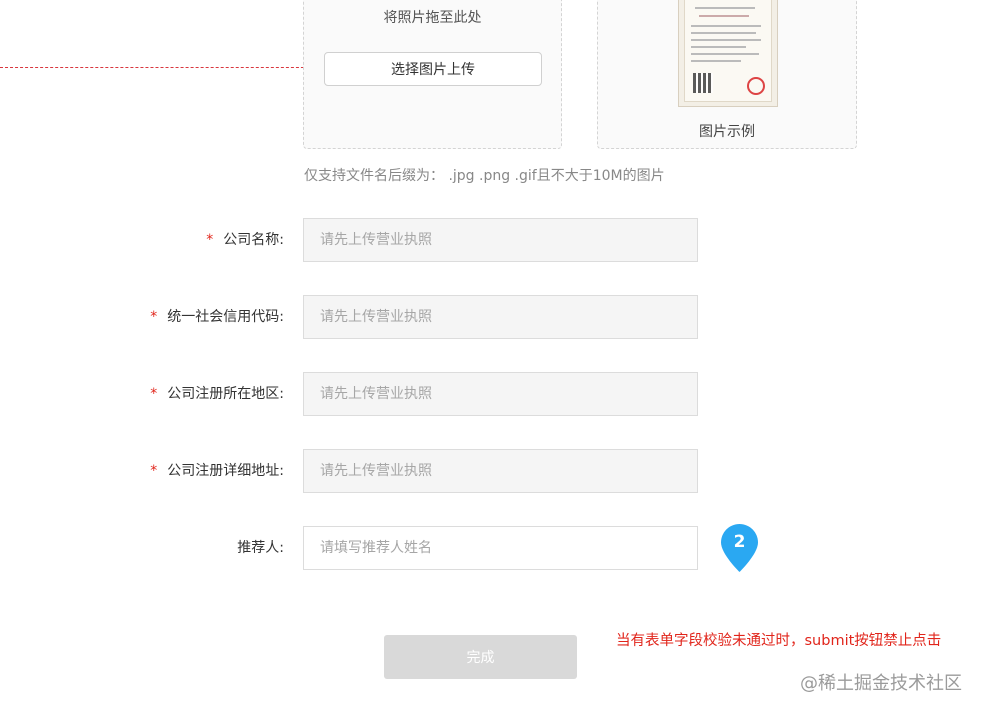 The image size is (982, 711). I want to click on upload-format-hint: 仅支持文件名后缀为： .jpg .png .gif且不大于10M的图片, so click(484, 176).